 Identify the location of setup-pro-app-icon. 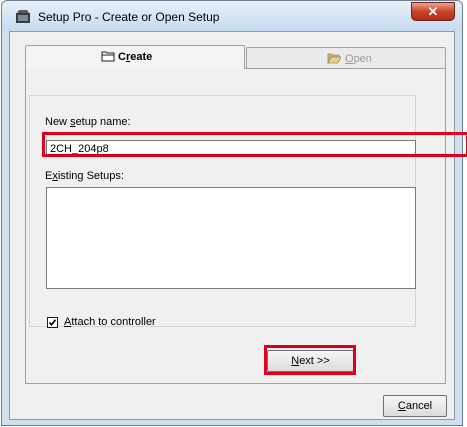
(23, 16).